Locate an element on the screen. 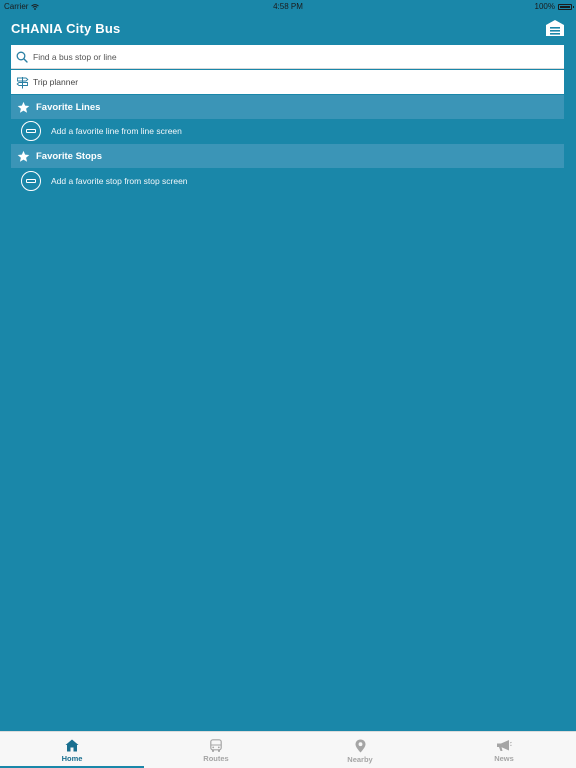  bus-line-icon is located at coordinates (31, 131).